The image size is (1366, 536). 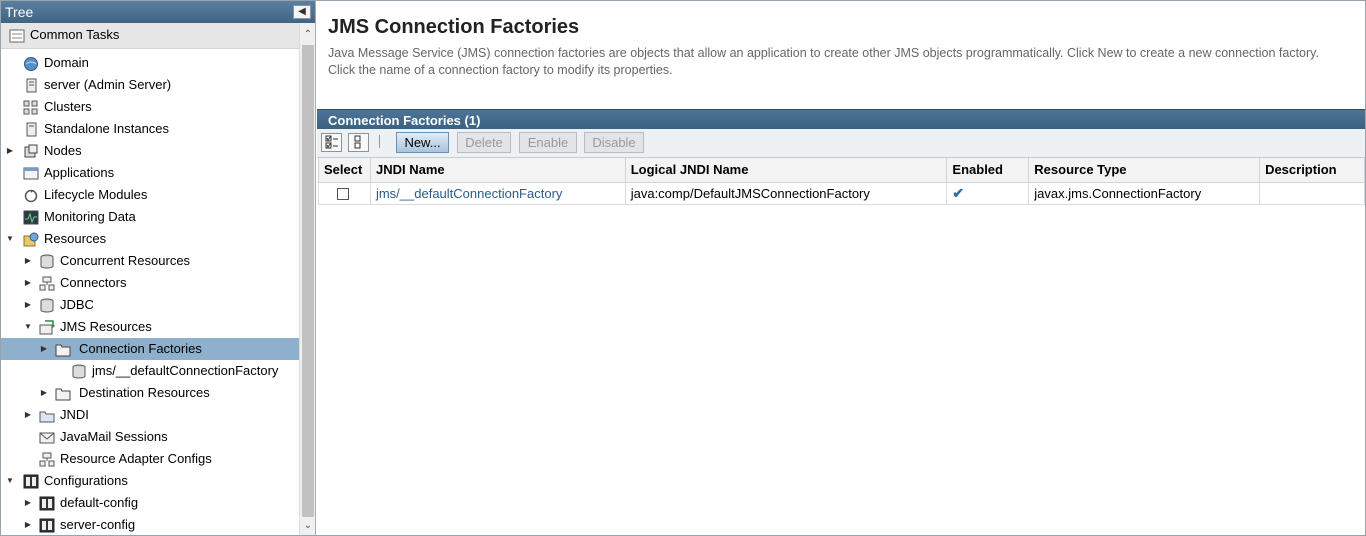 What do you see at coordinates (1312, 170) in the screenshot?
I see `column-header-description: Description` at bounding box center [1312, 170].